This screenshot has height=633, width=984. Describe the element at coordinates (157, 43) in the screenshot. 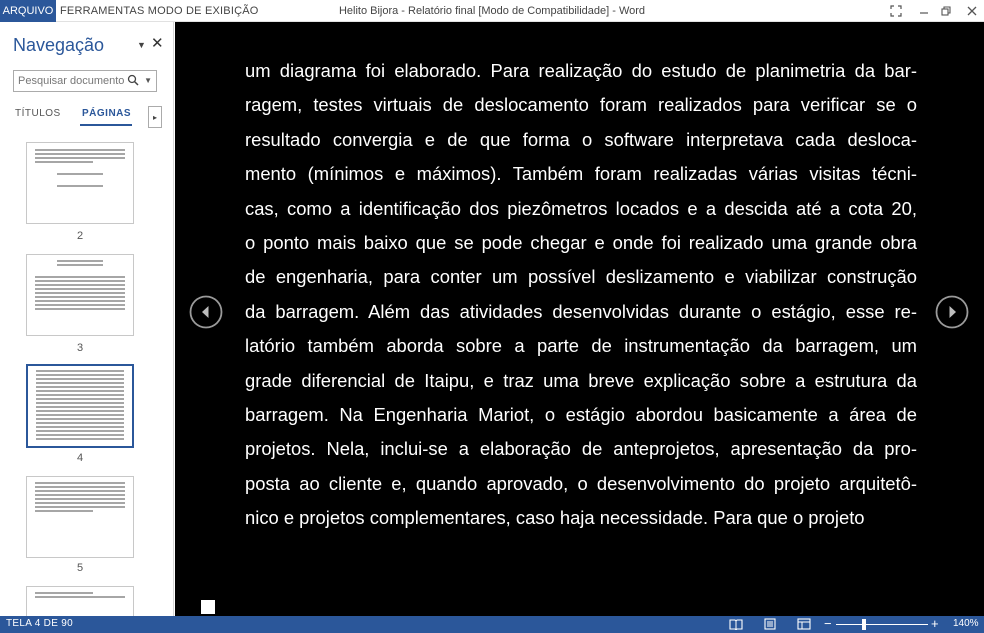

I see `pane-close-icon: ✕` at that location.